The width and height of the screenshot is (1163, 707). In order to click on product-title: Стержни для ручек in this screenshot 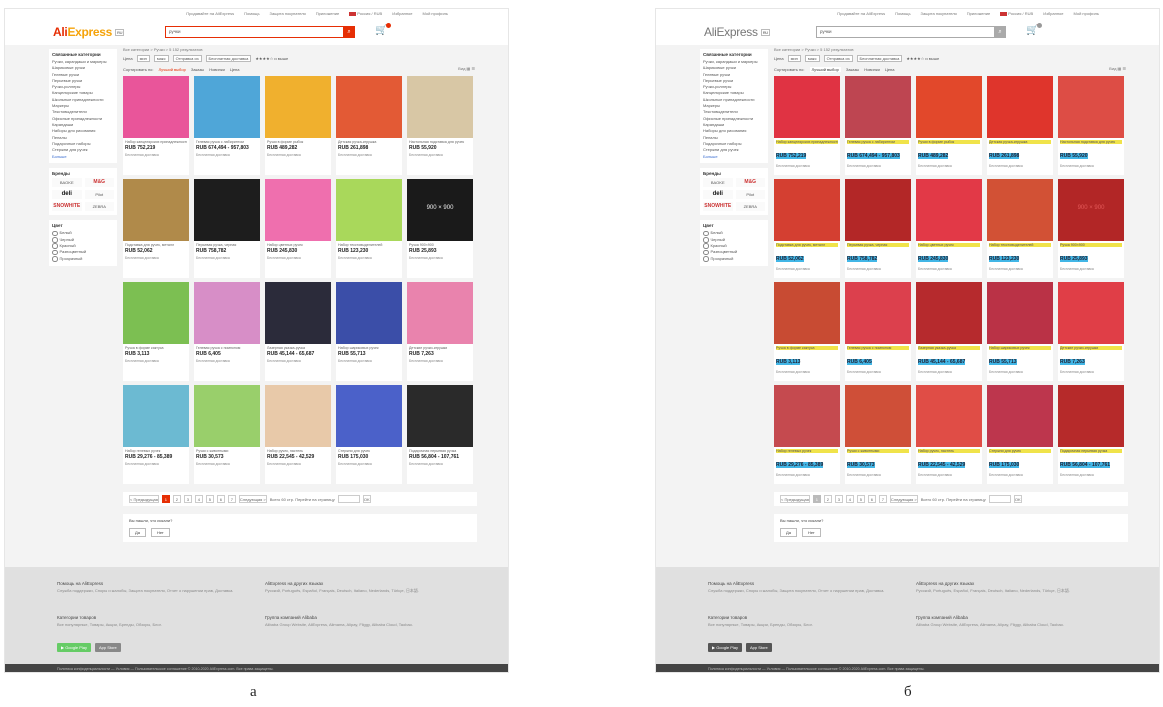, I will do `click(1020, 451)`.